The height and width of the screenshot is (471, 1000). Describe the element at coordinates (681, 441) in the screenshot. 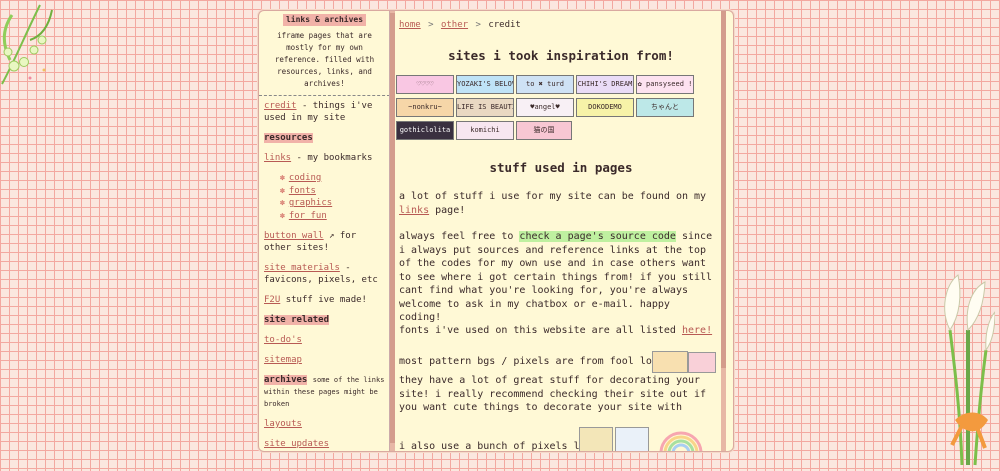

I see `rainbow-pixel` at that location.